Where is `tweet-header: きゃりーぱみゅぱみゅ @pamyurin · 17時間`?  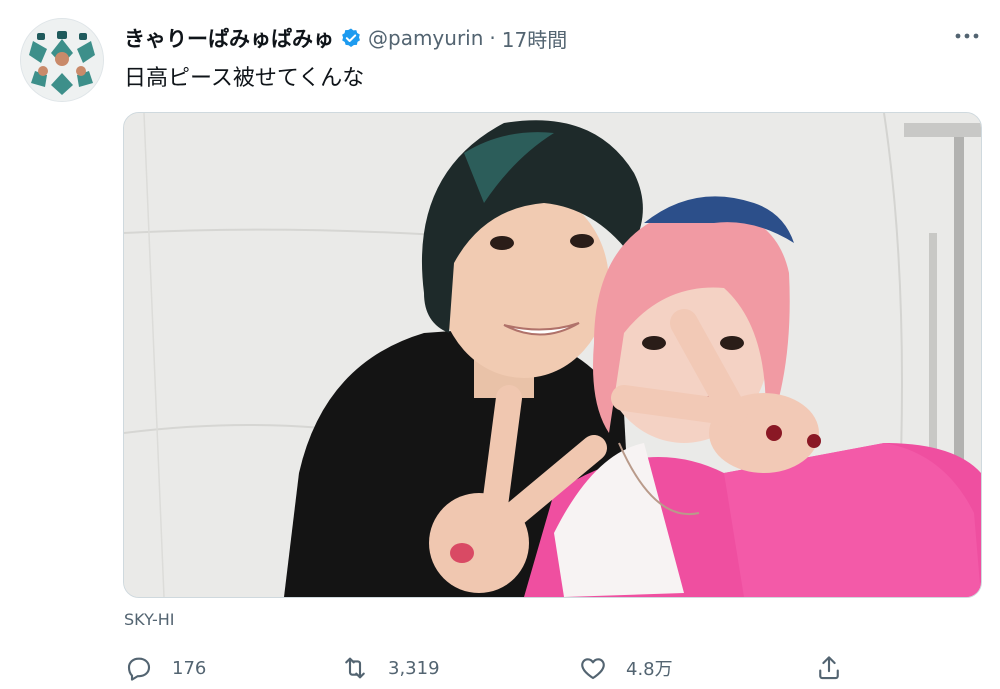
tweet-header: きゃりーぱみゅぱみゅ @pamyurin · 17時間 is located at coordinates (345, 38).